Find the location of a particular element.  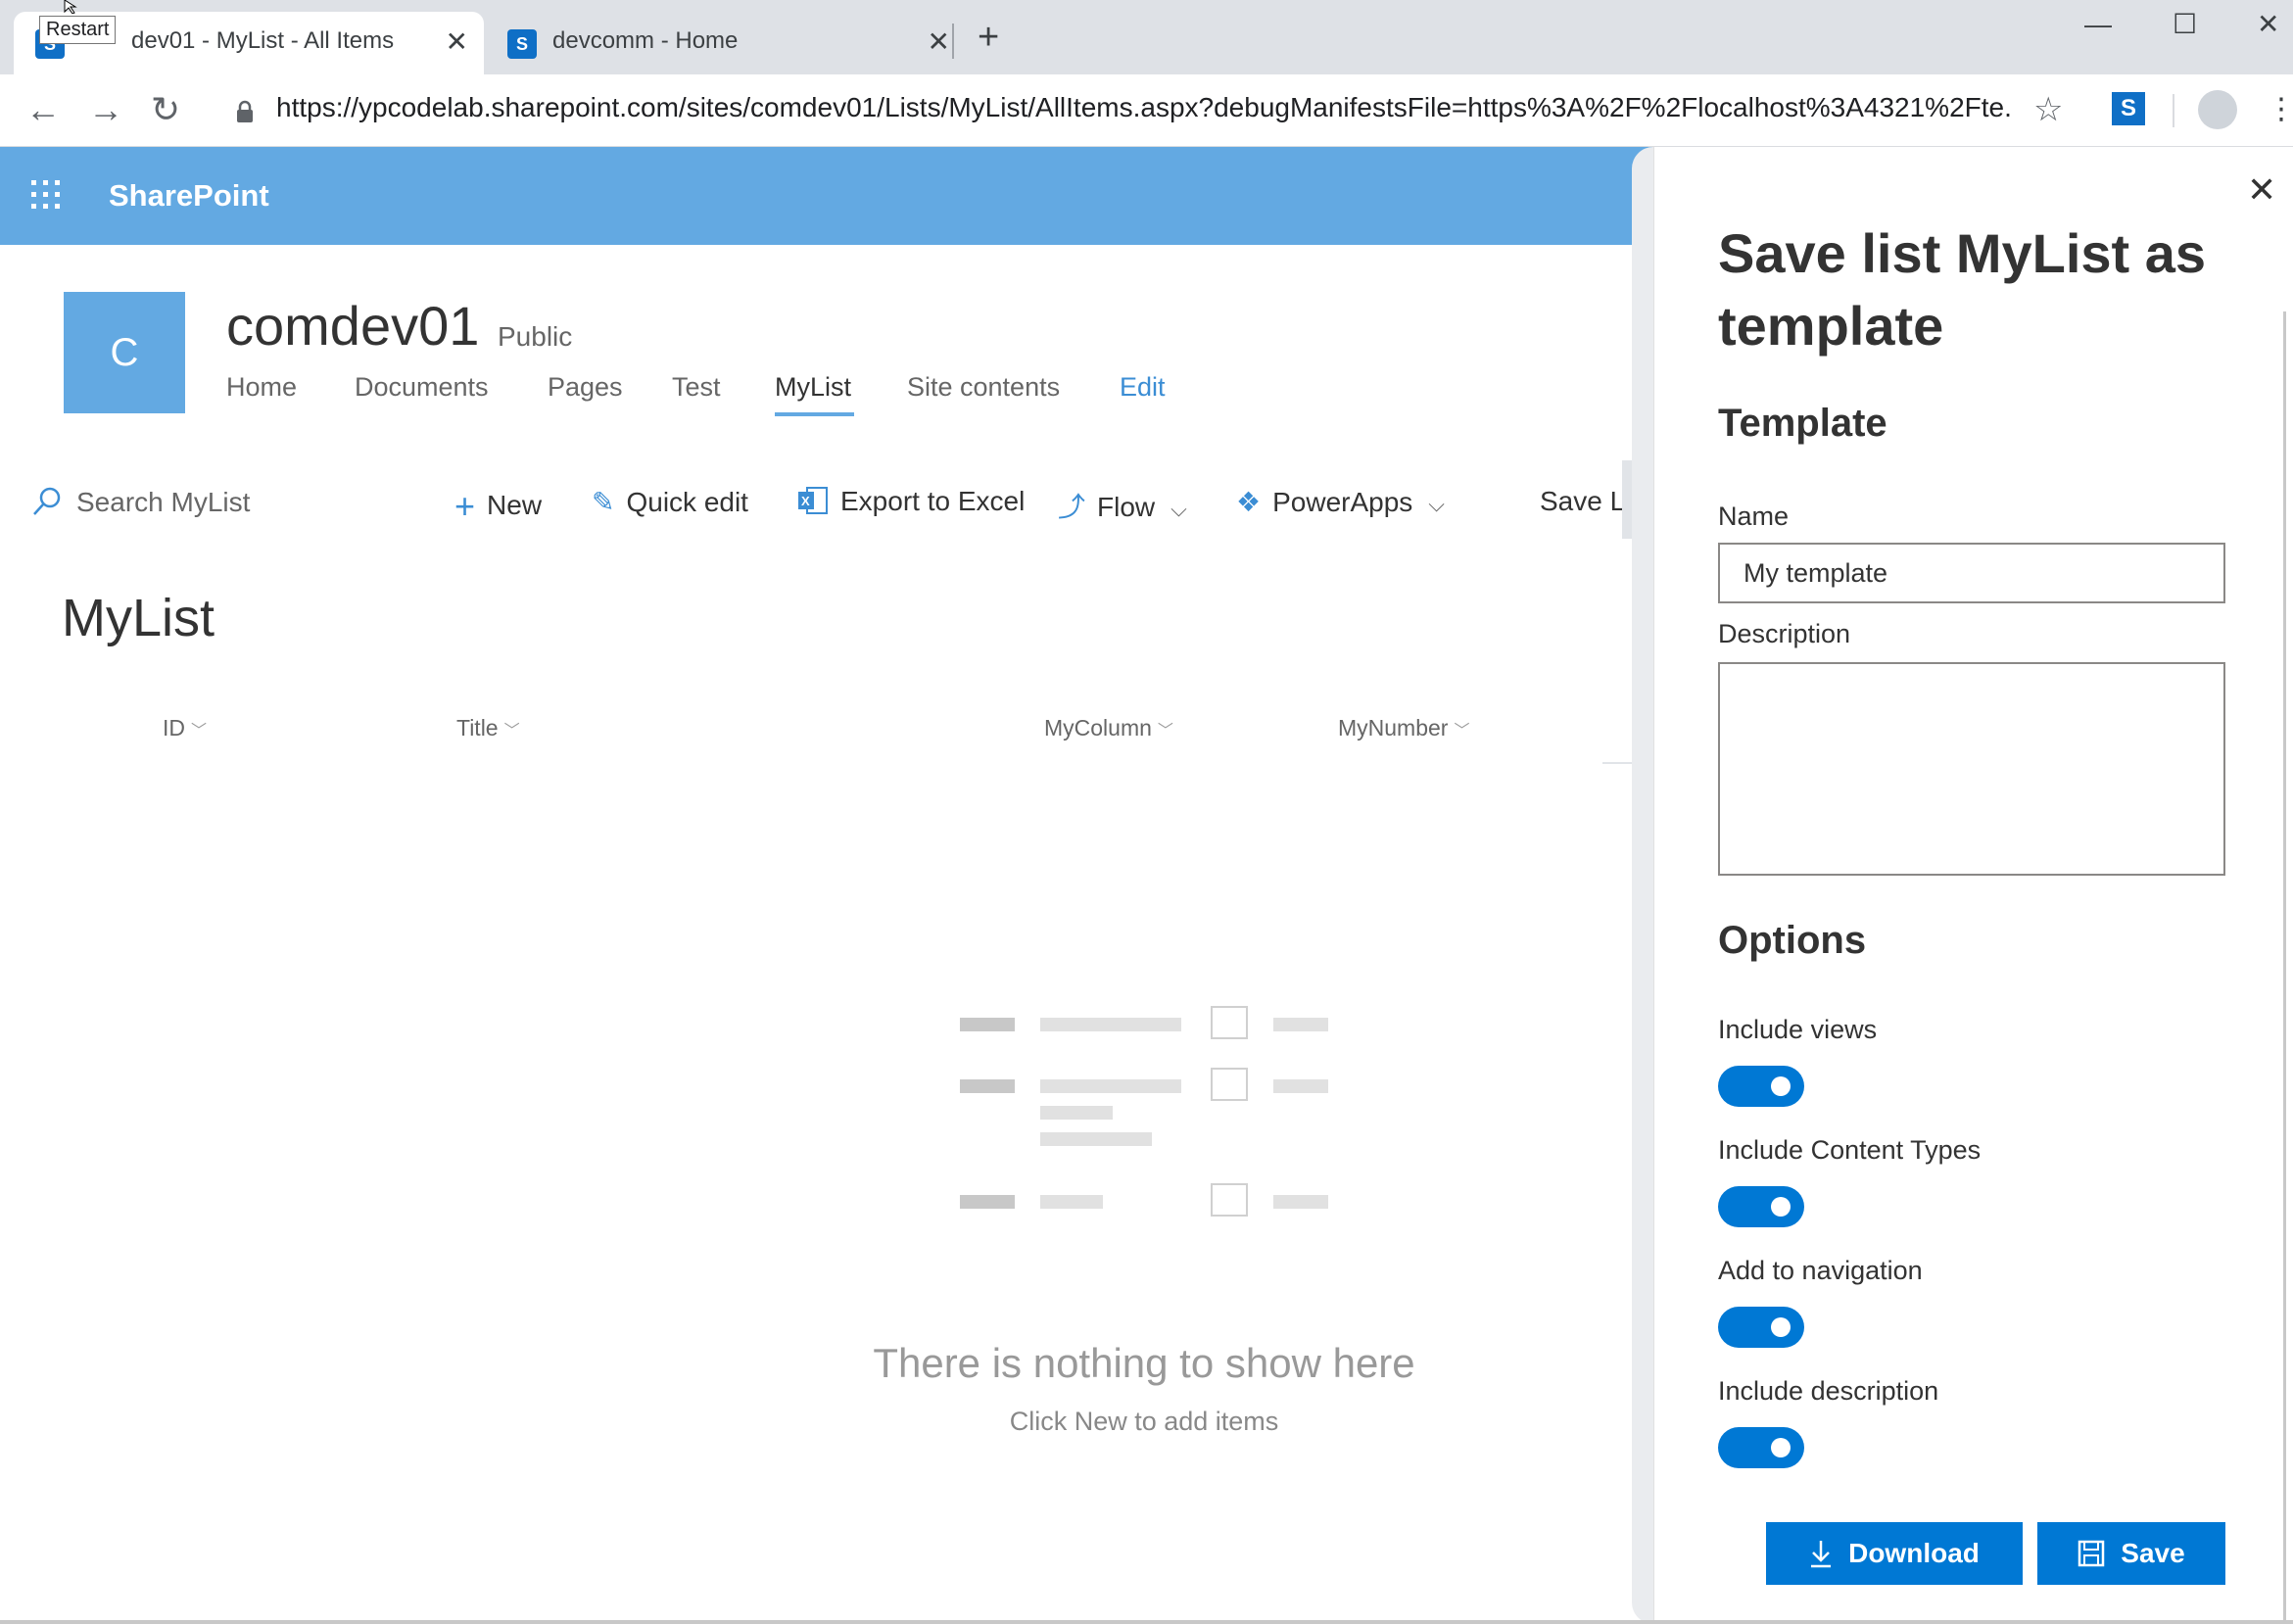

bookmark-star-icon: ☆ is located at coordinates (2048, 110).